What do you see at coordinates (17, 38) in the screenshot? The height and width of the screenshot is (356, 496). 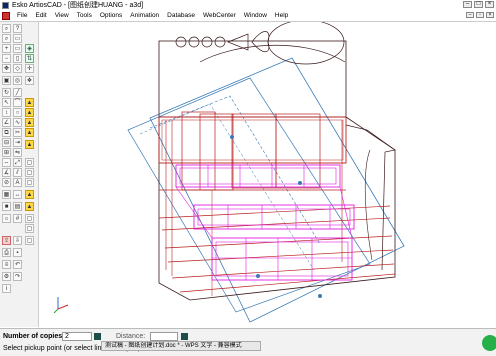 I see `view-front-icon: ▭` at bounding box center [17, 38].